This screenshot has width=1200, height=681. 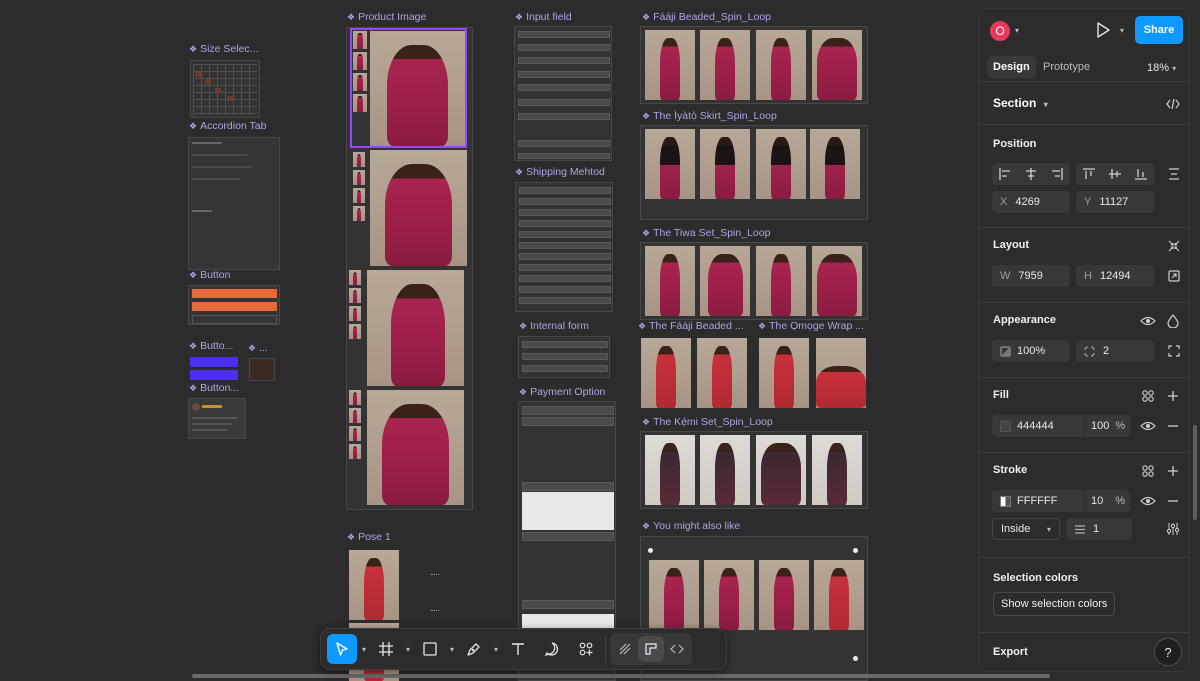 I want to click on styles-grid-icon, so click(x=1148, y=396).